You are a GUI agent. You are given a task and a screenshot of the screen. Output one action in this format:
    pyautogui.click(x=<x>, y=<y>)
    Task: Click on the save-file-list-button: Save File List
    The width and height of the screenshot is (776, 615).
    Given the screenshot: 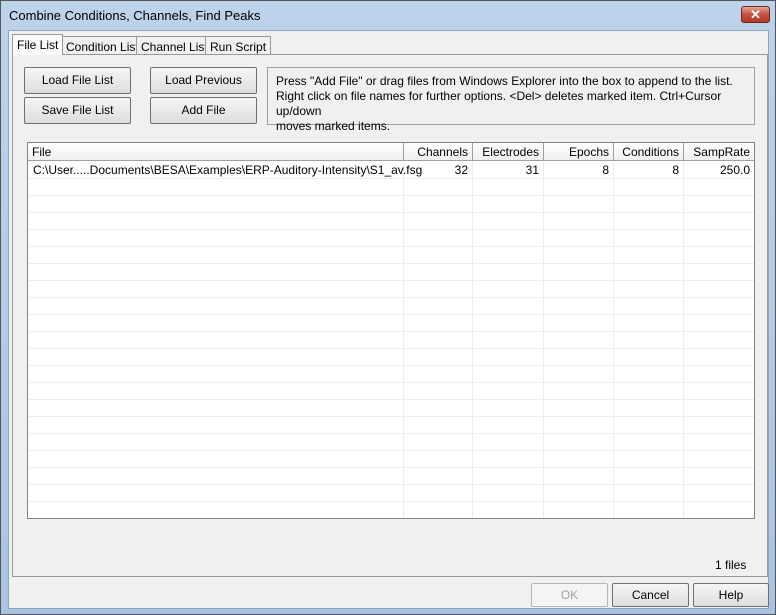 What is the action you would take?
    pyautogui.click(x=77, y=110)
    